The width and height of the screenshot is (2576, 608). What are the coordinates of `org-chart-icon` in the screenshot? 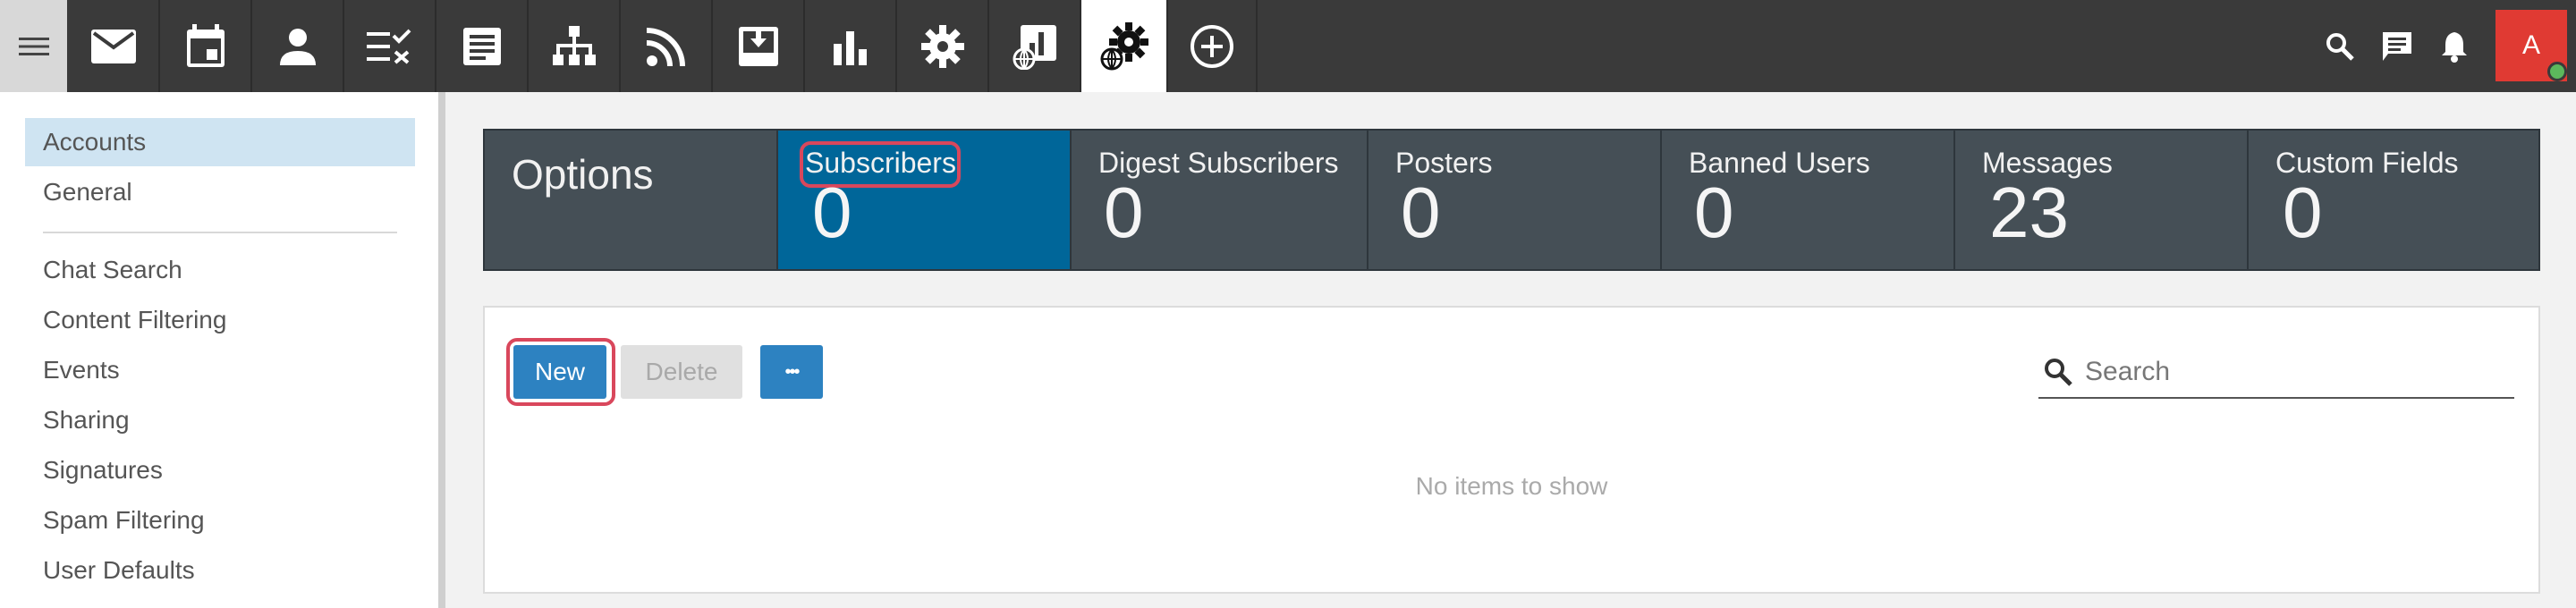 It's located at (574, 46).